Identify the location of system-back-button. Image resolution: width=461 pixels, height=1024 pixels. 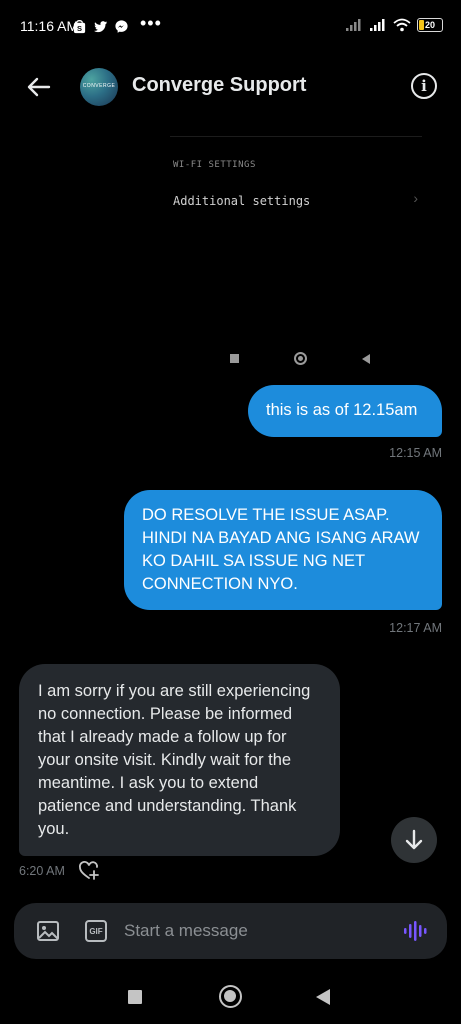
(323, 997).